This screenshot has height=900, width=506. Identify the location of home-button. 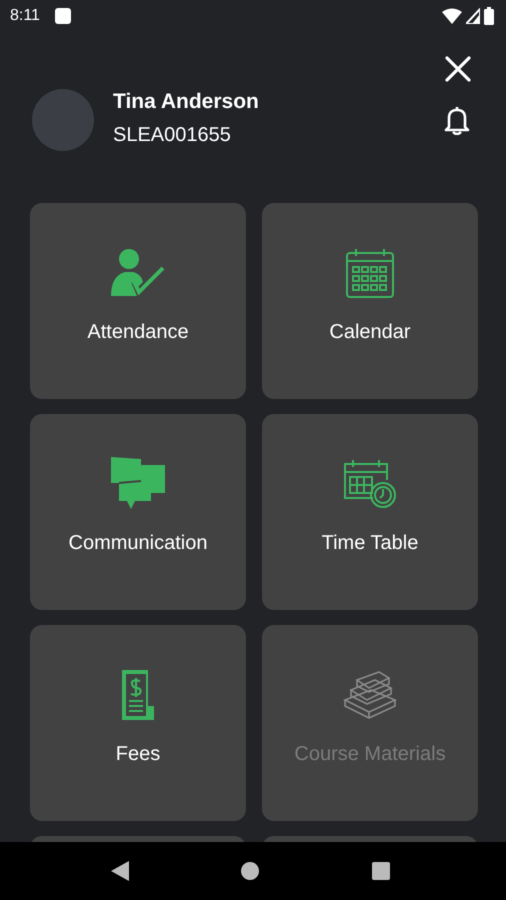
(250, 871).